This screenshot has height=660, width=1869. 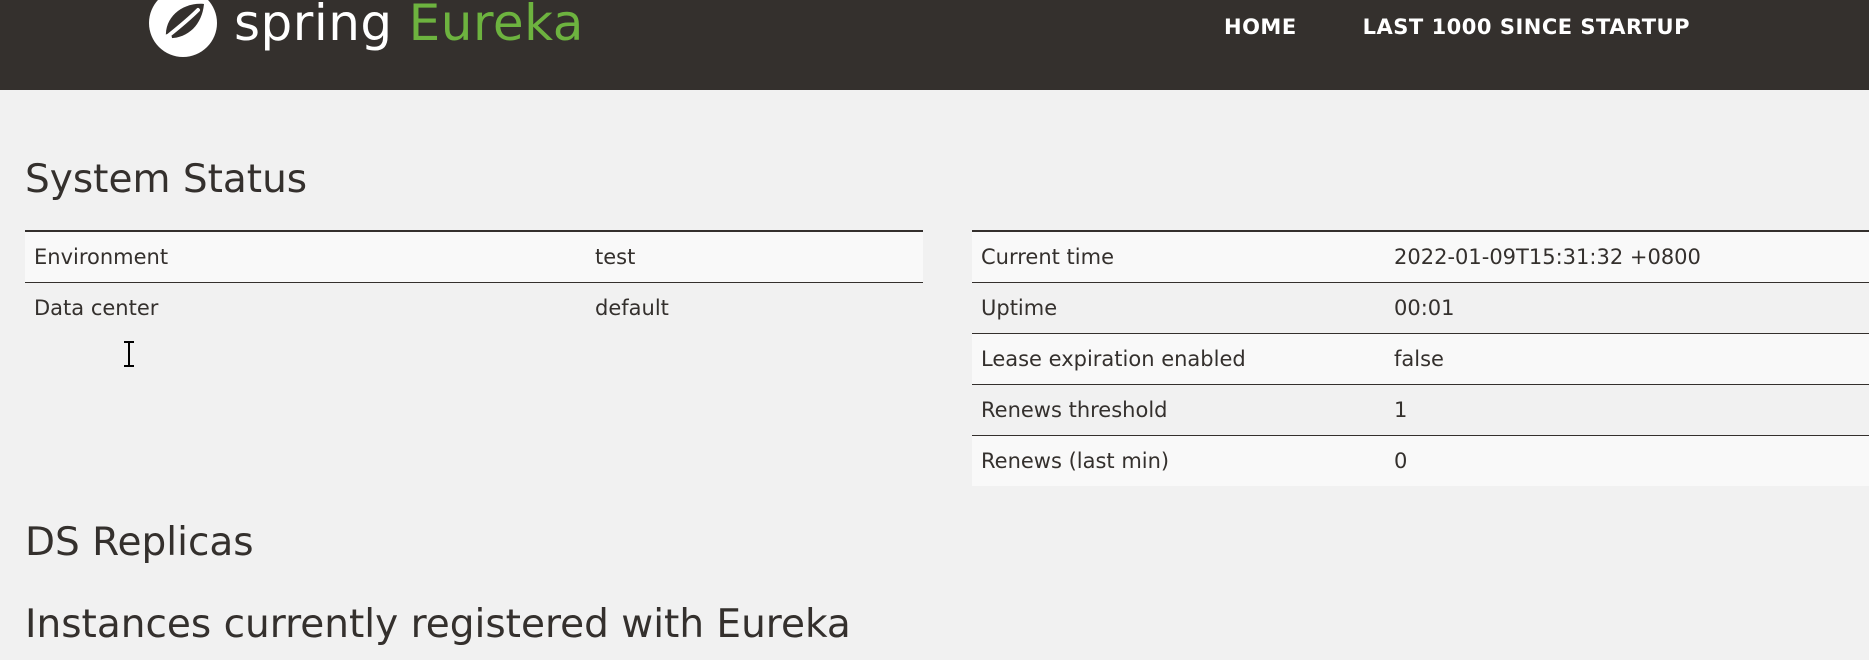 I want to click on table-row: Lease expiration enabled false, so click(x=1420, y=359).